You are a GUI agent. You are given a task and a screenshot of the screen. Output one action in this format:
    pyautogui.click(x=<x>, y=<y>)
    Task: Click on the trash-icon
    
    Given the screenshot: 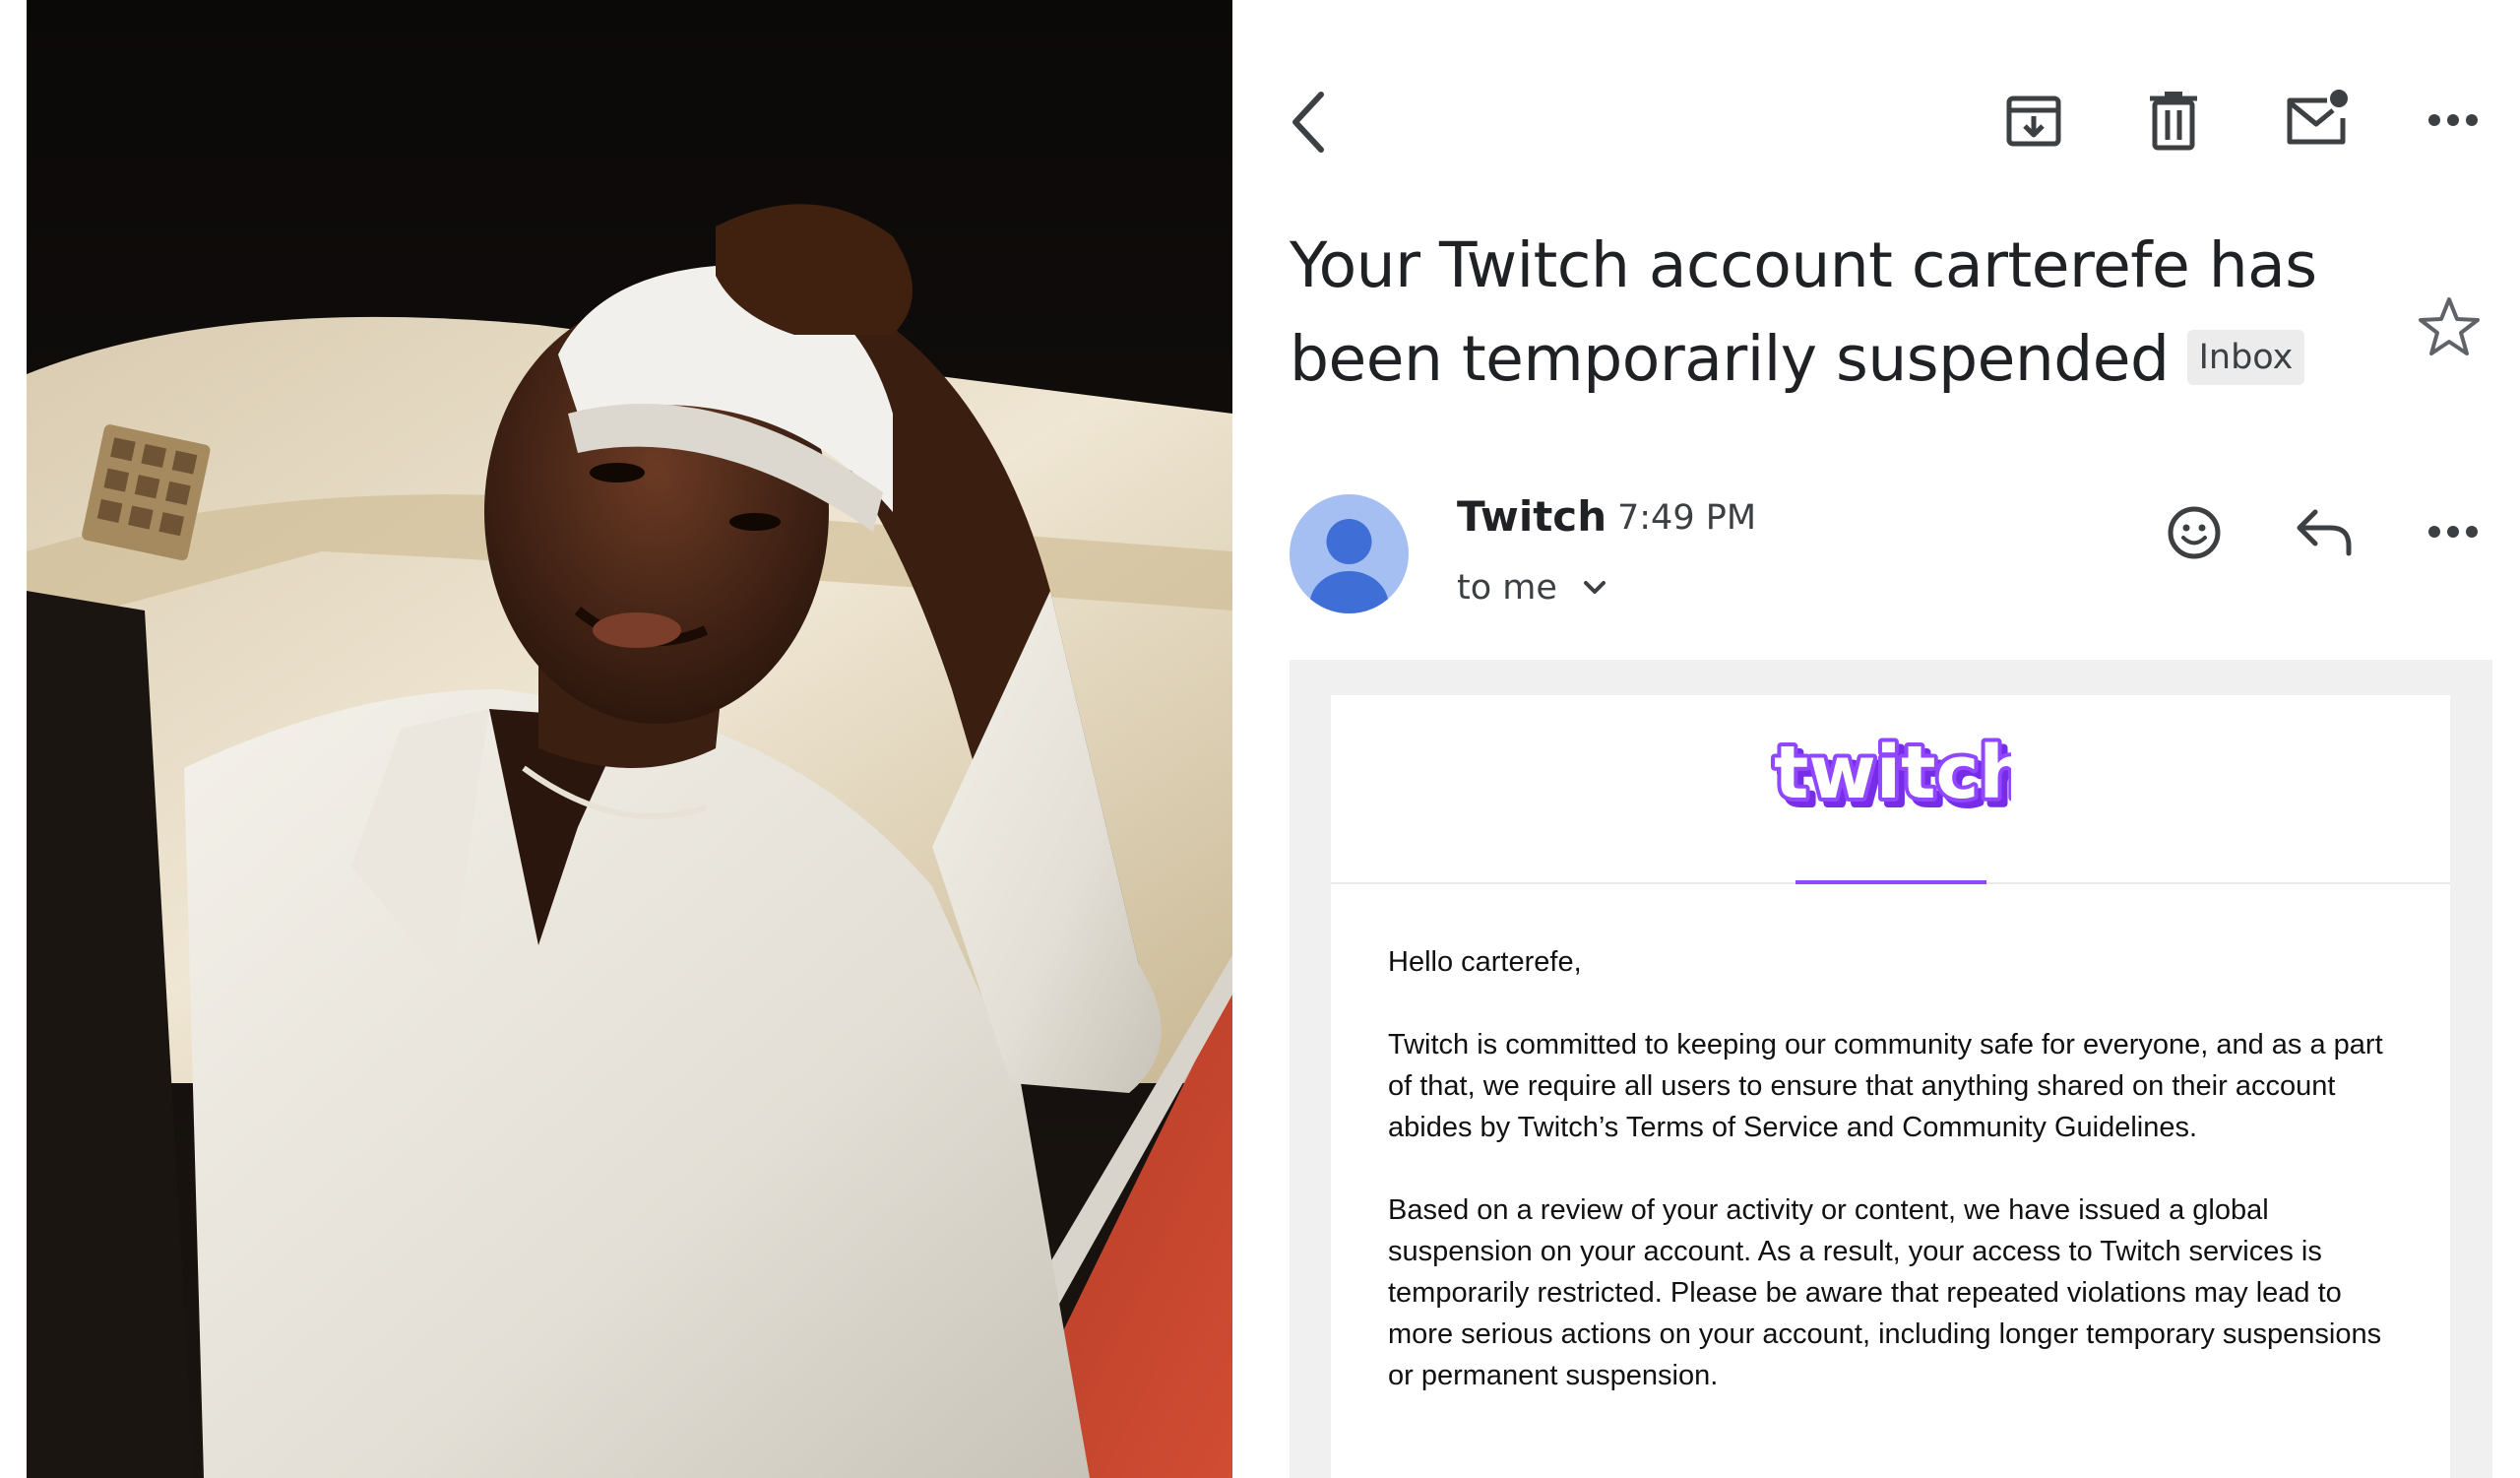 What is the action you would take?
    pyautogui.click(x=2173, y=120)
    